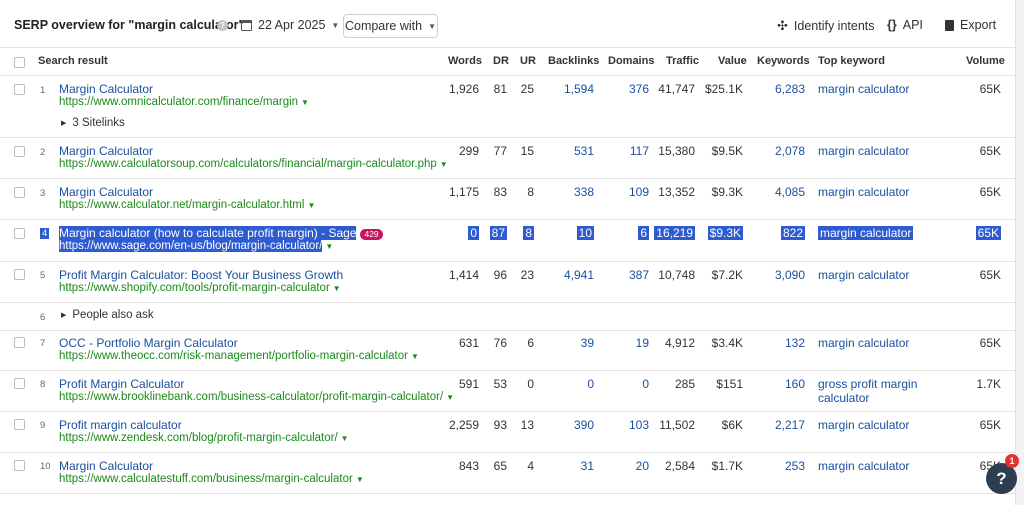 The image size is (1024, 505). Describe the element at coordinates (642, 343) in the screenshot. I see `domains-value: 19` at that location.